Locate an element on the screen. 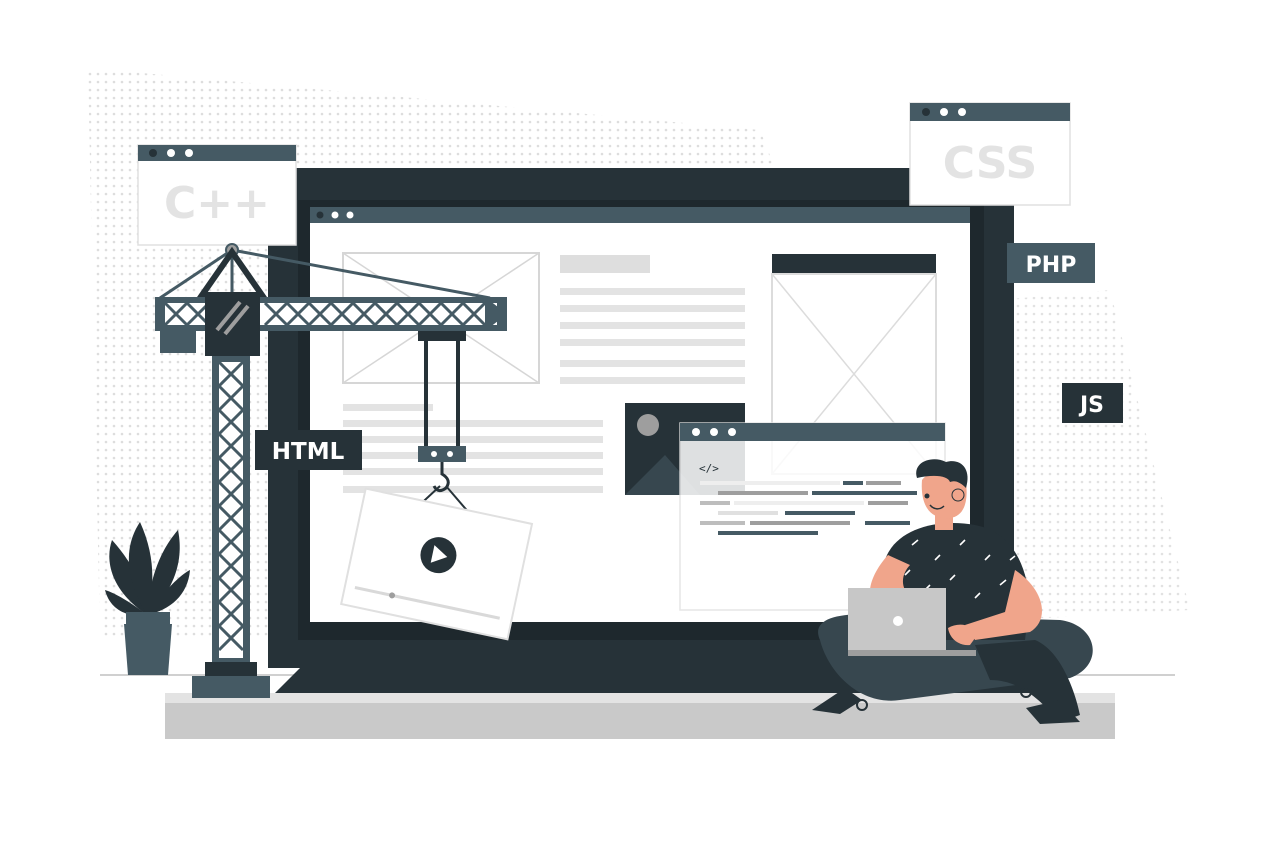 This screenshot has height=853, width=1280. heading-block is located at coordinates (605, 264).